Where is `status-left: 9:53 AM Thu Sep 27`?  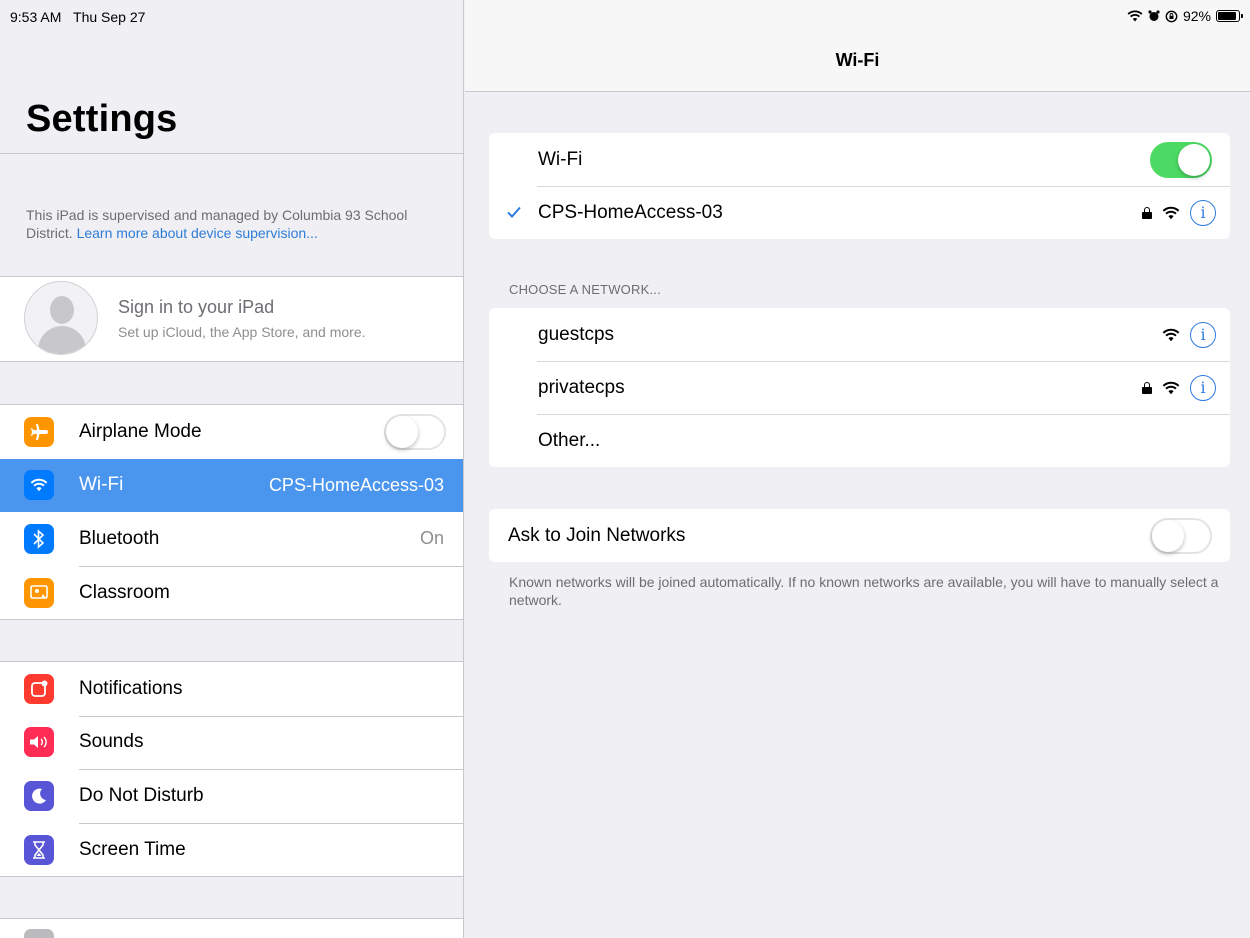 status-left: 9:53 AM Thu Sep 27 is located at coordinates (81, 17).